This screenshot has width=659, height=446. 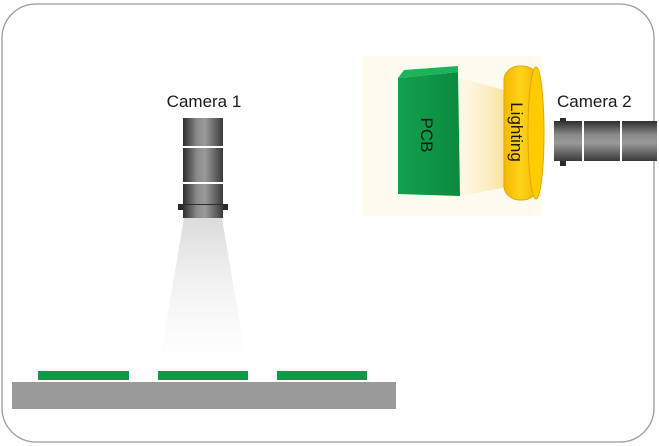 I want to click on camera1-label: Camera 1, so click(x=204, y=101).